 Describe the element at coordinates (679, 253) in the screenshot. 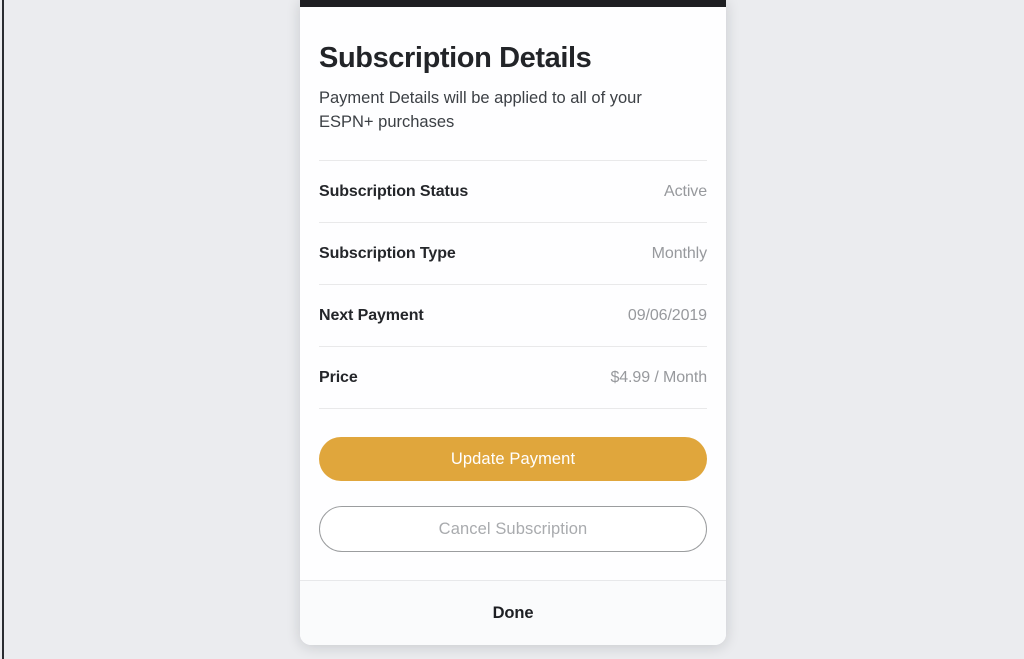

I see `detail-value-subscription-type: Monthly` at that location.